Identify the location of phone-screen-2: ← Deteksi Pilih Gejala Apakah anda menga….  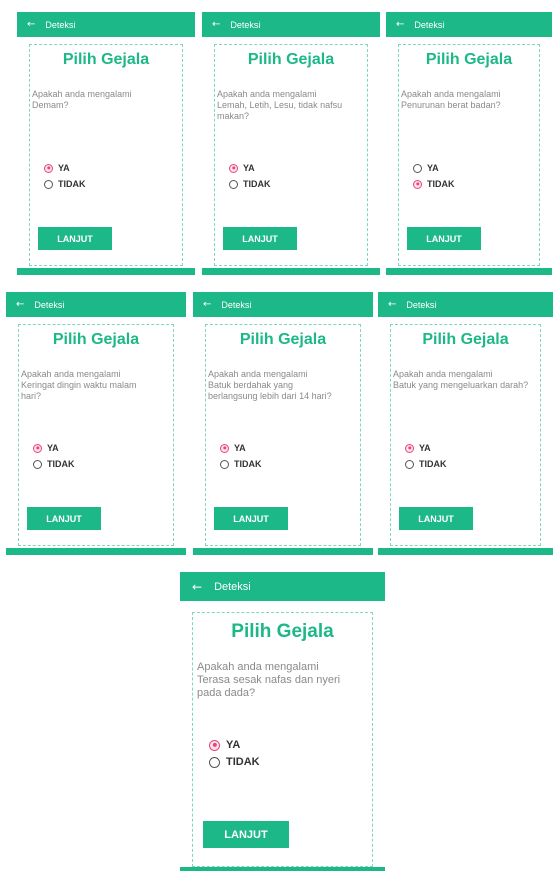
(291, 143).